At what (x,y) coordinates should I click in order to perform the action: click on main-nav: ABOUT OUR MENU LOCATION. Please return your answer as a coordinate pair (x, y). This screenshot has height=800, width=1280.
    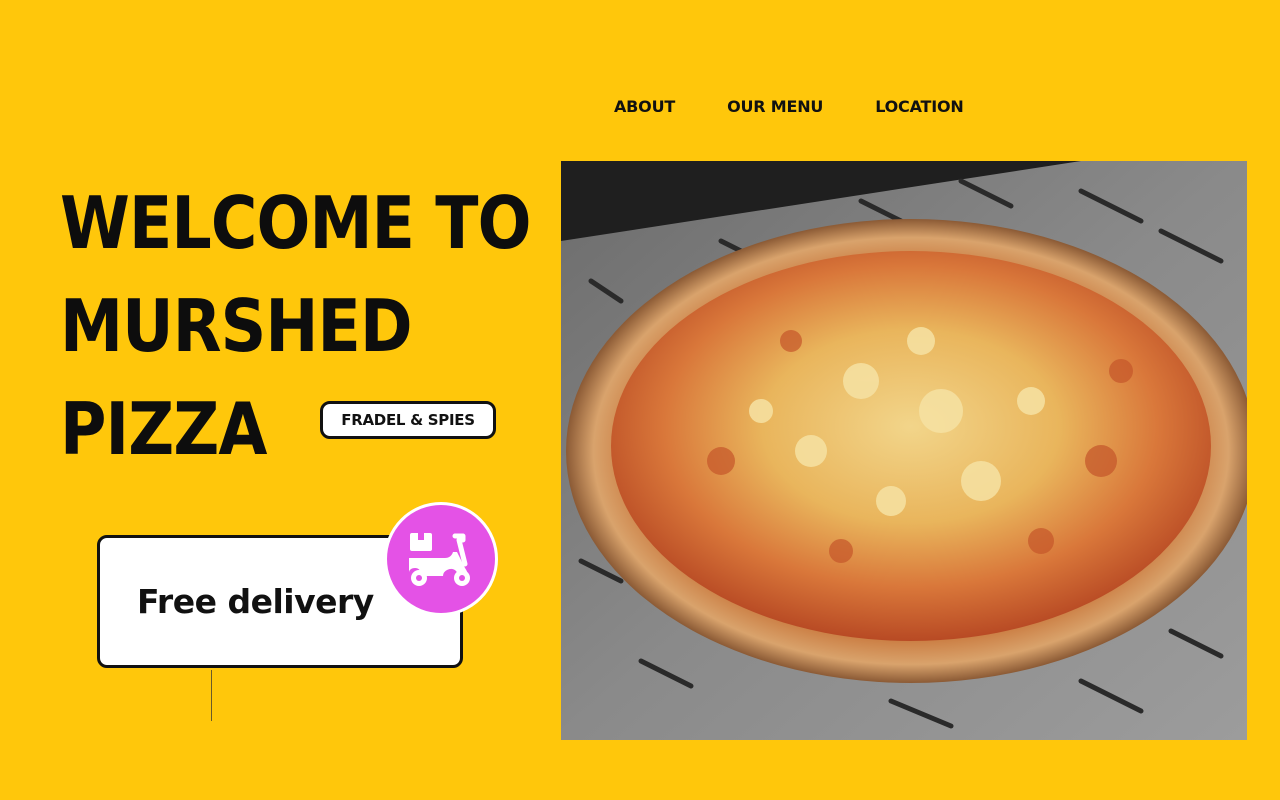
    Looking at the image, I should click on (789, 107).